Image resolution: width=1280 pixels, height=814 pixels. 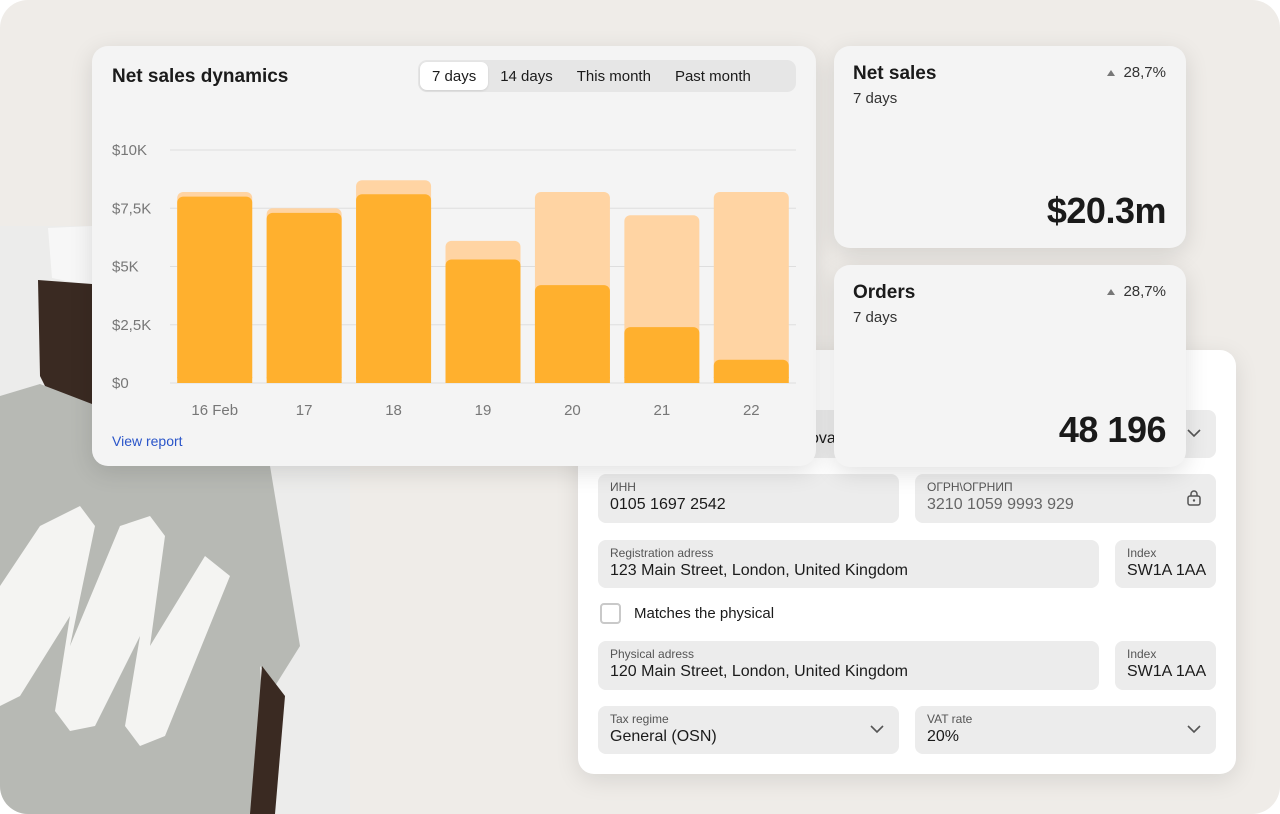 I want to click on orders-value: 48 196, so click(x=1112, y=429).